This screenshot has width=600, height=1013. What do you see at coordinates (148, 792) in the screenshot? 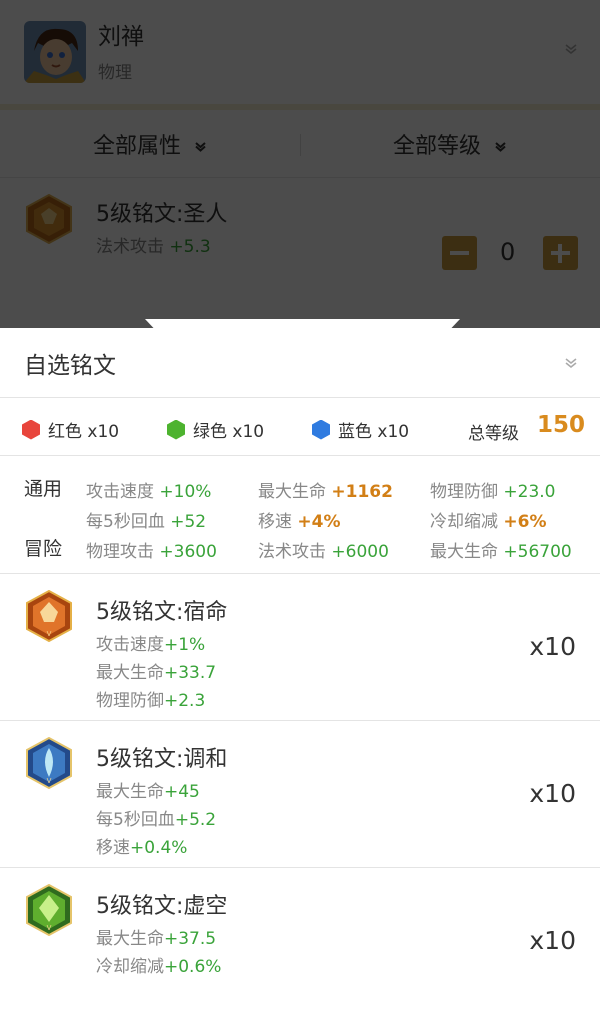
I see `rune-attr: 最大生命+45` at bounding box center [148, 792].